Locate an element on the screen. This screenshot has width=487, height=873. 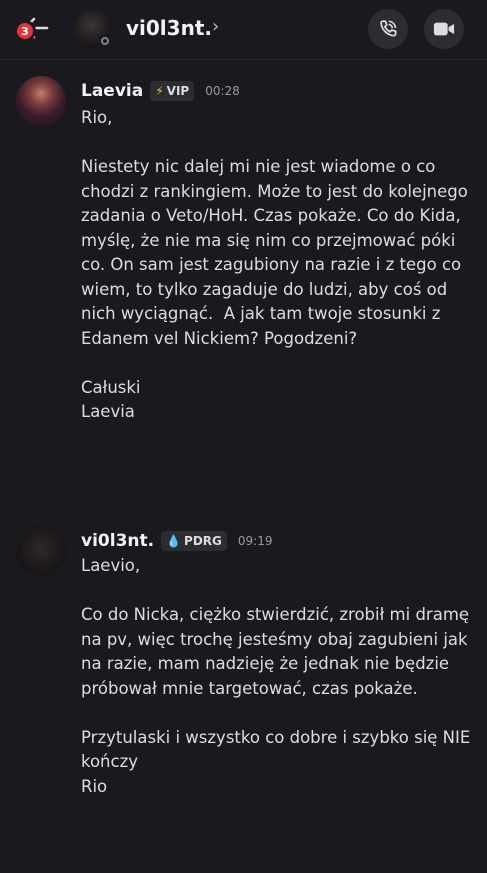
video-call-button is located at coordinates (444, 29).